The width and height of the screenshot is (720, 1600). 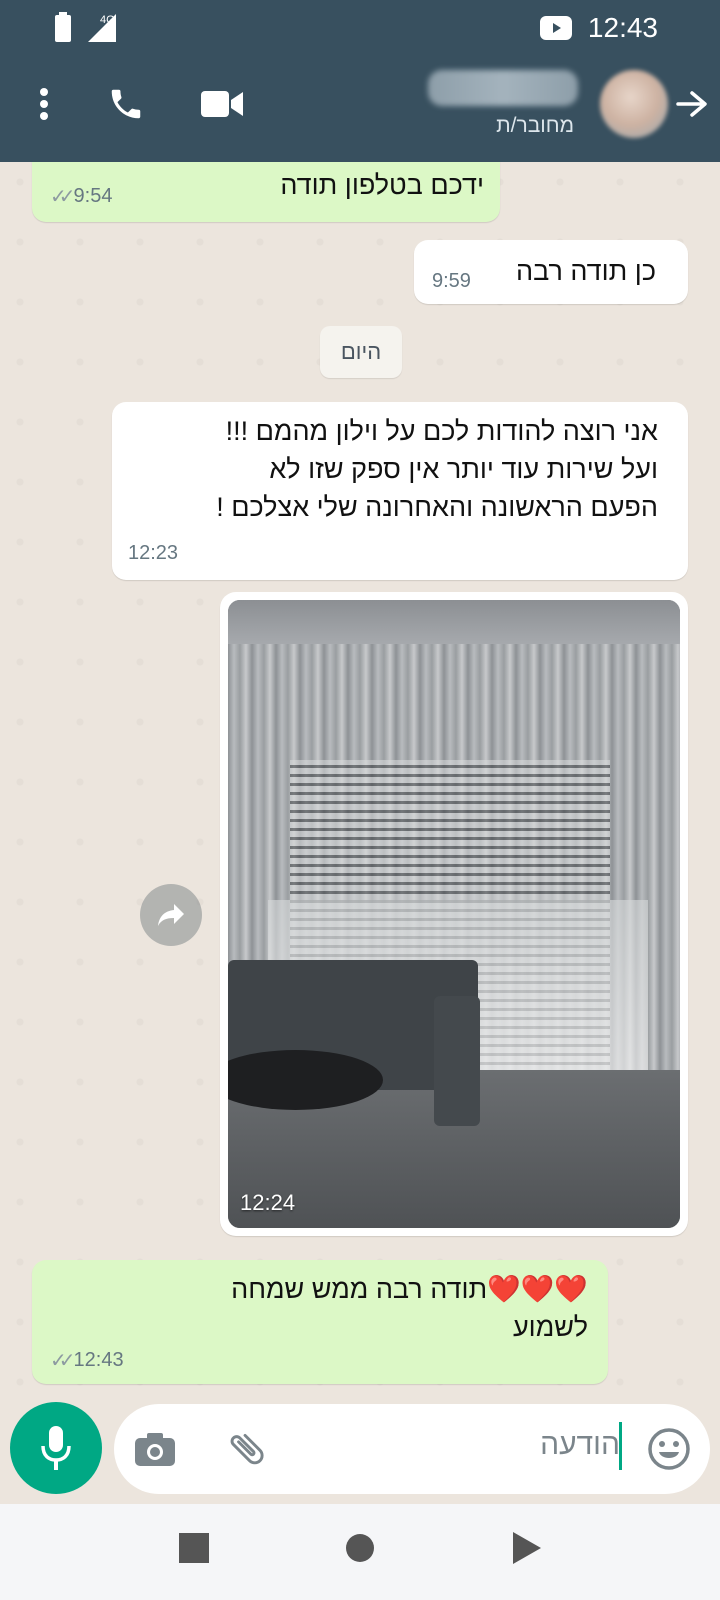 What do you see at coordinates (550, 1327) in the screenshot?
I see `message-line: לשמוע` at bounding box center [550, 1327].